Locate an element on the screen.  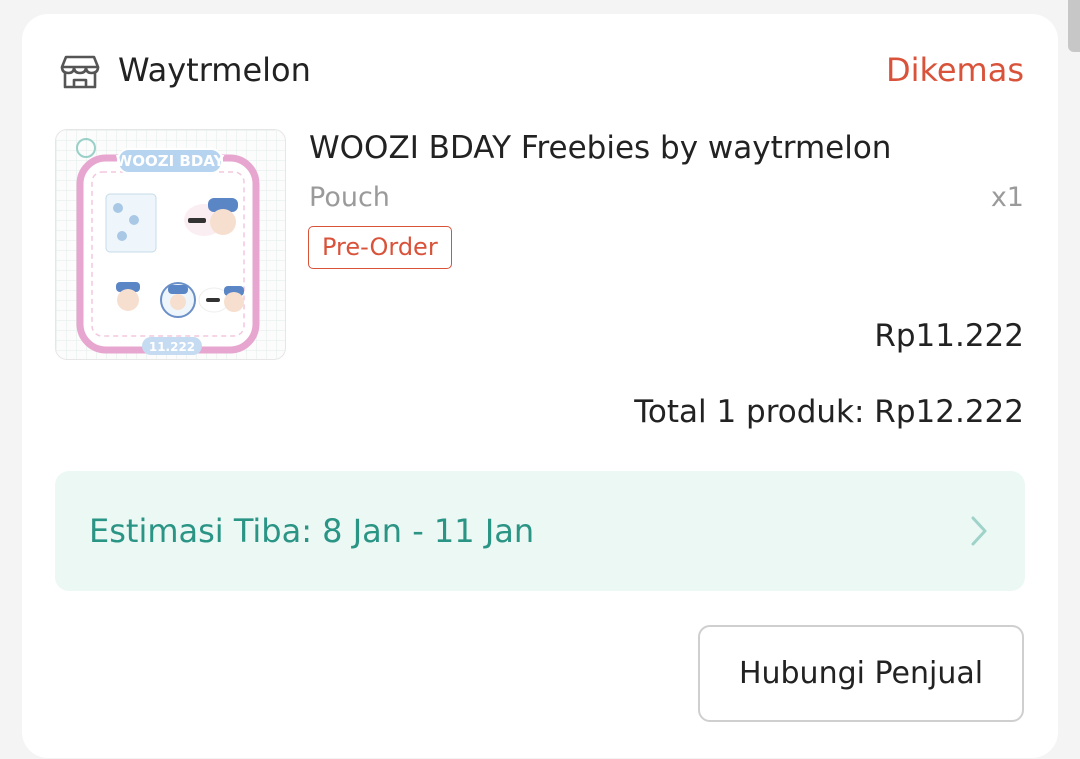
contact-seller-button: Hubungi Penjual is located at coordinates (861, 673).